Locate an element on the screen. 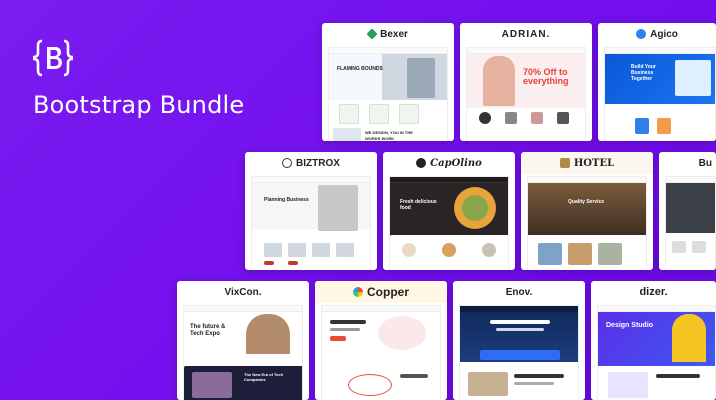 This screenshot has width=716, height=400. template-preview: Quality Service is located at coordinates (587, 223).